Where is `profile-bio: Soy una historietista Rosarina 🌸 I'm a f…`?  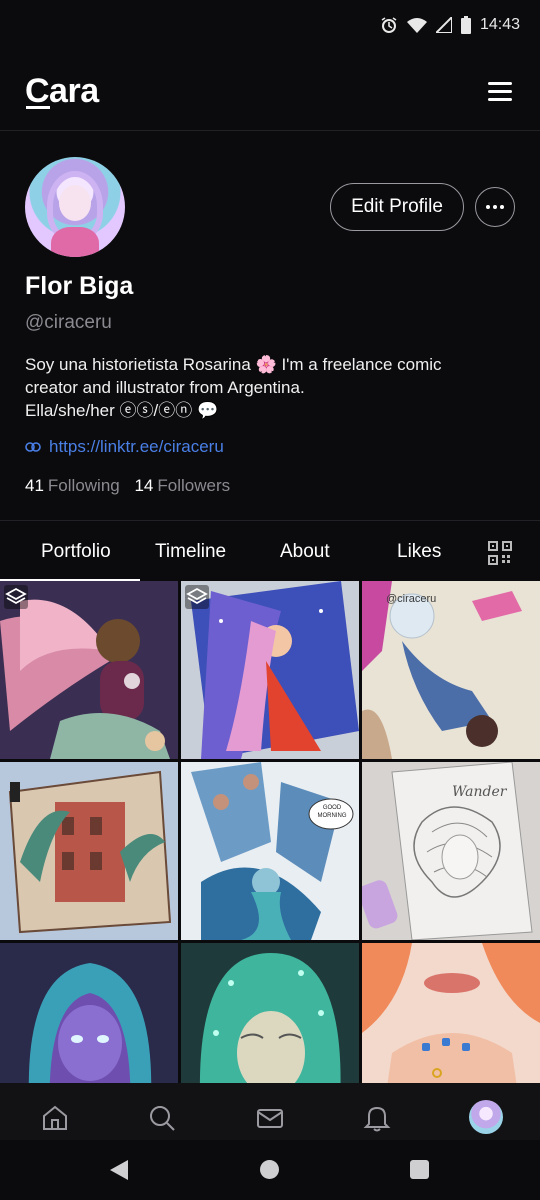
profile-bio: Soy una historietista Rosarina 🌸 I'm a f… is located at coordinates (270, 387).